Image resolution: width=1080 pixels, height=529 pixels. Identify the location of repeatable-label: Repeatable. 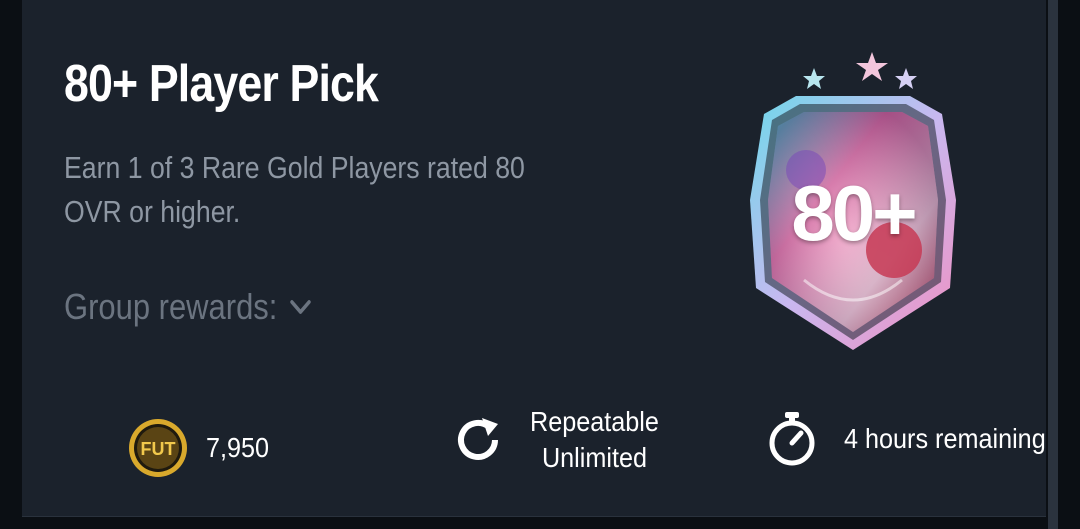
(594, 421).